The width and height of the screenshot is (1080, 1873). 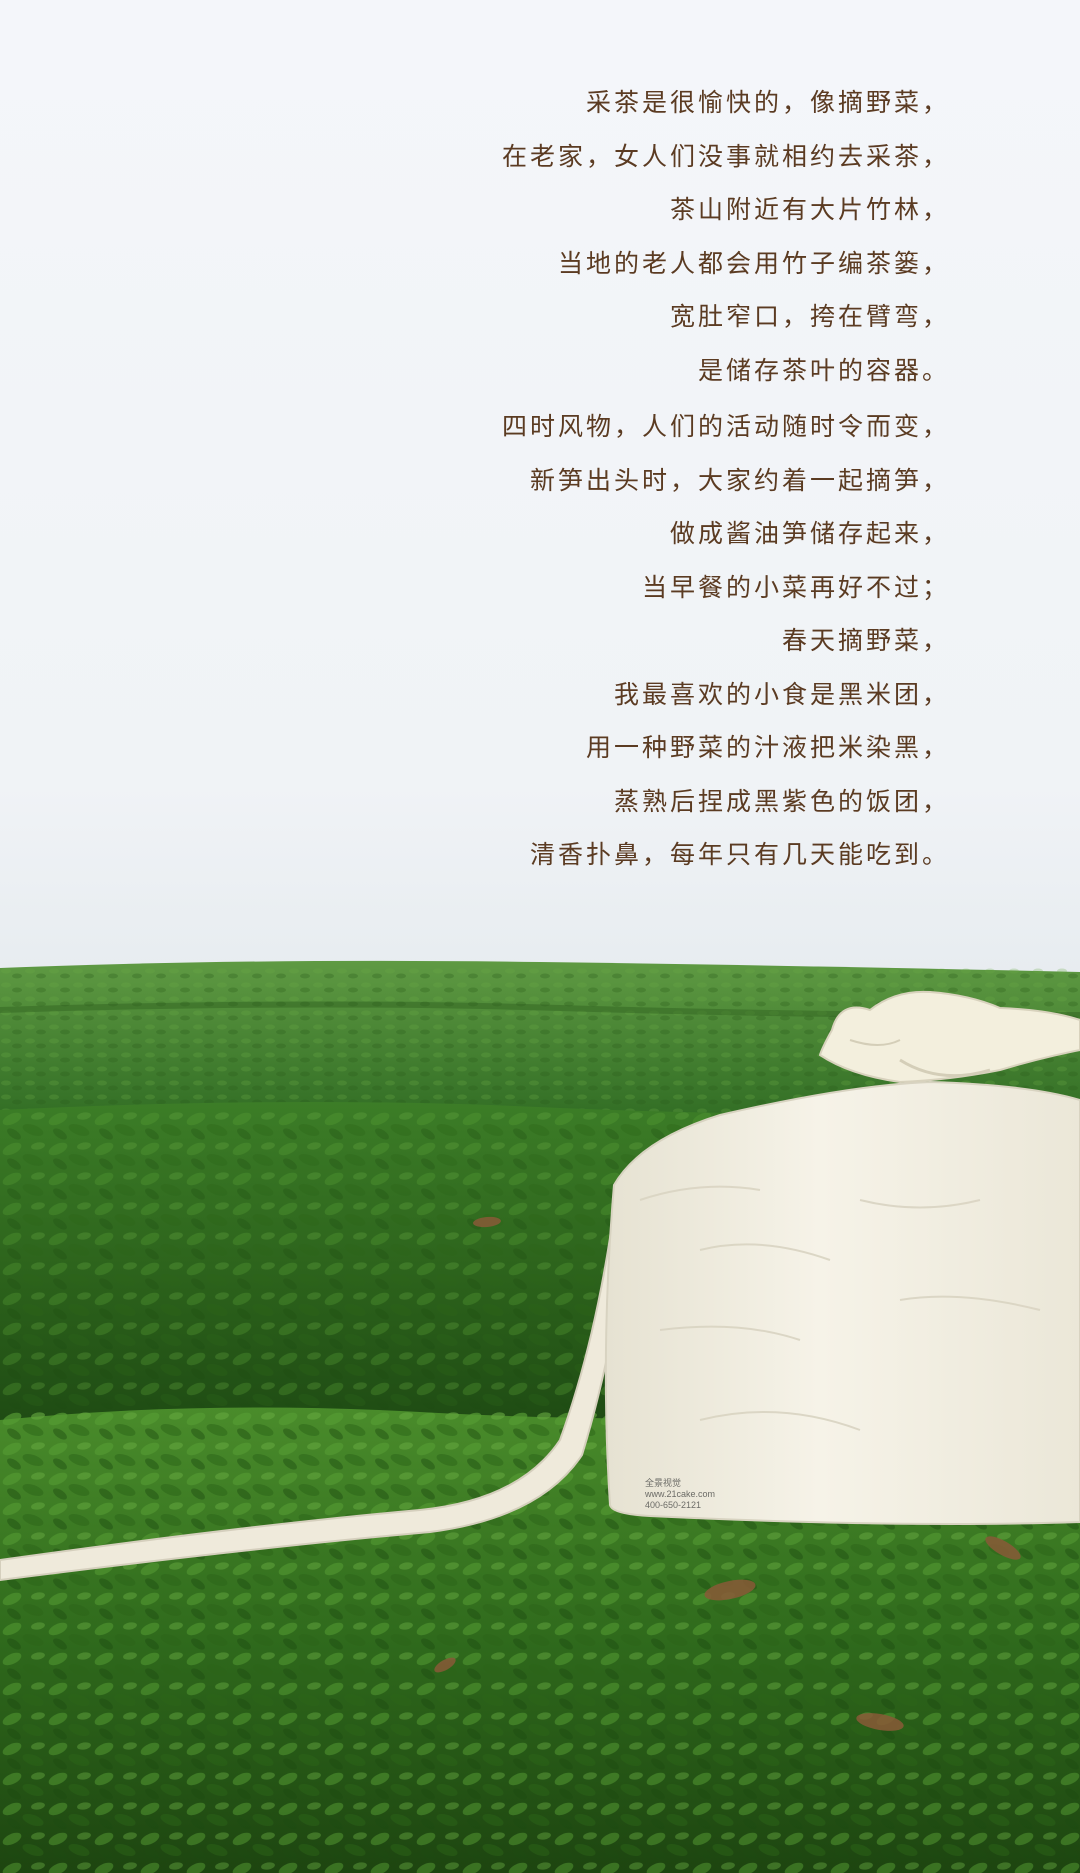 I want to click on poem-line: 是储存茶叶的容器。, so click(x=823, y=370).